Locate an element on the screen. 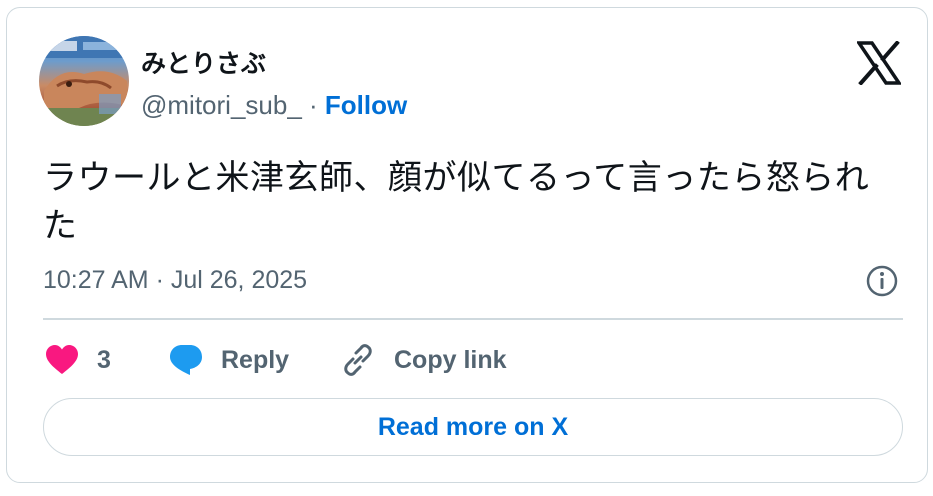 Image resolution: width=933 pixels, height=496 pixels. like-count: 3 is located at coordinates (104, 359).